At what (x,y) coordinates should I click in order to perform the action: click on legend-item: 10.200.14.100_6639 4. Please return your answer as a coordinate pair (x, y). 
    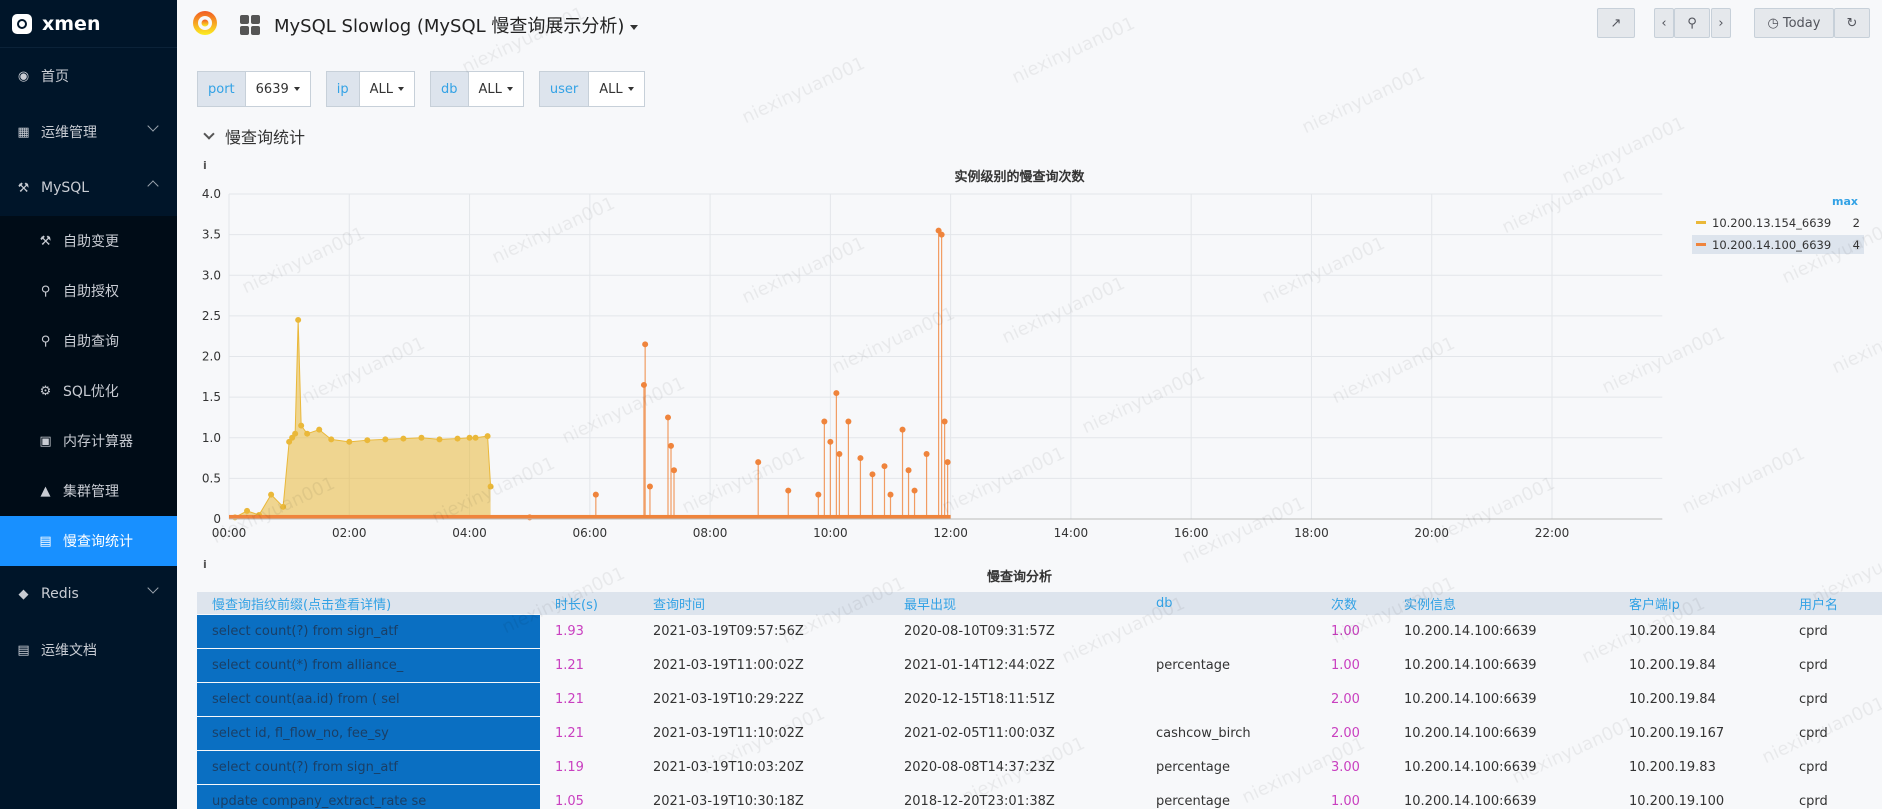
    Looking at the image, I should click on (1778, 244).